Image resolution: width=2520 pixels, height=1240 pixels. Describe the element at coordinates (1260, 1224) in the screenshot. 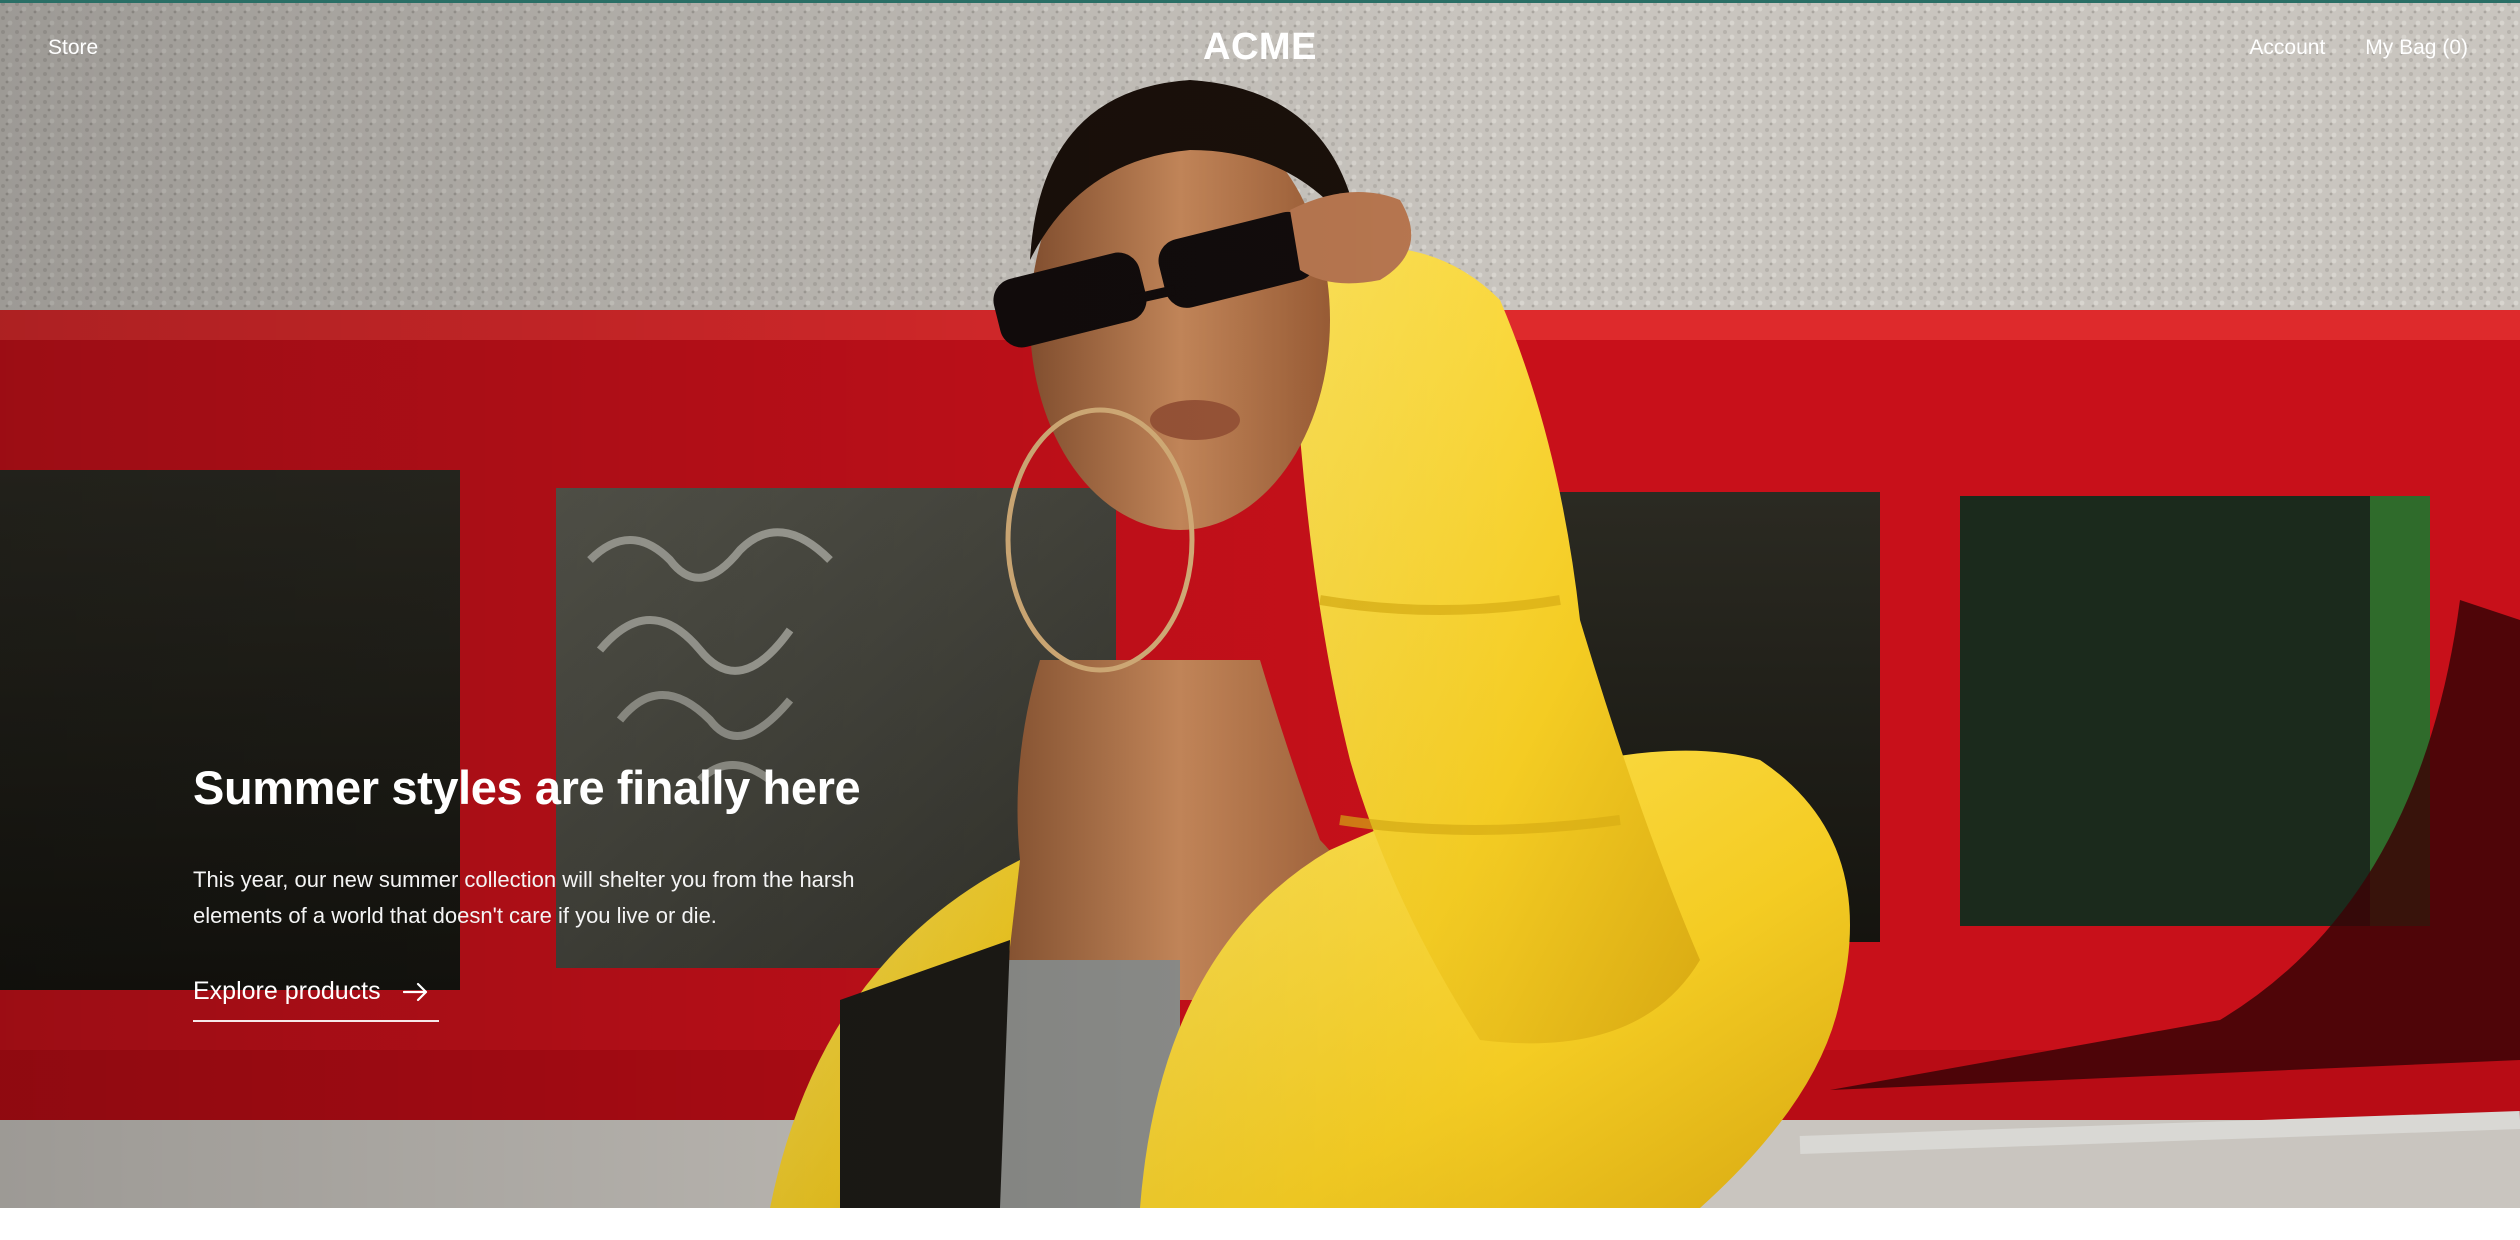

I see `page-content-start` at that location.